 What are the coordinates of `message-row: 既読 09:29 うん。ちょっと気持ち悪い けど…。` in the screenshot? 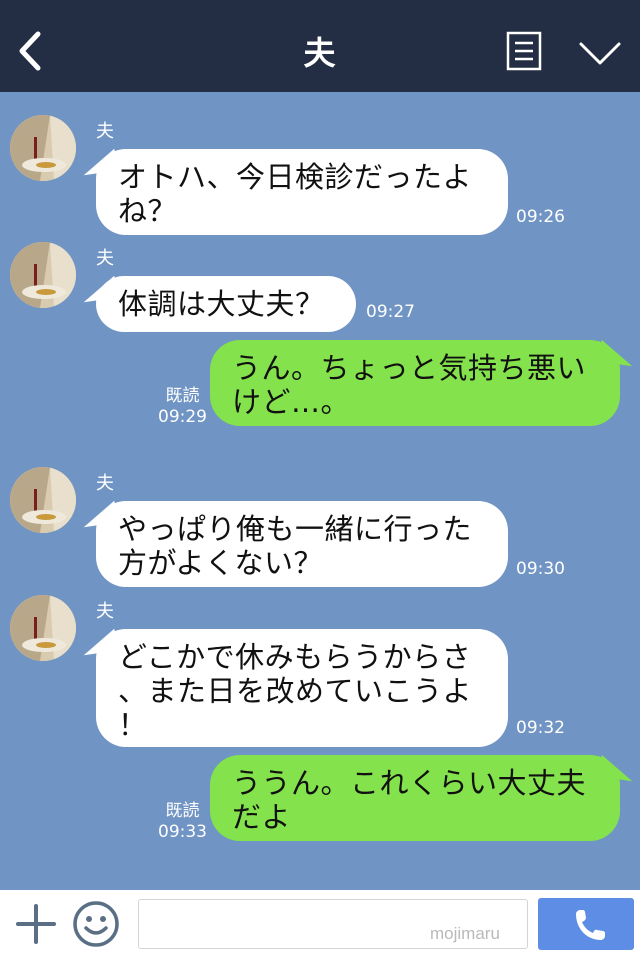 It's located at (320, 385).